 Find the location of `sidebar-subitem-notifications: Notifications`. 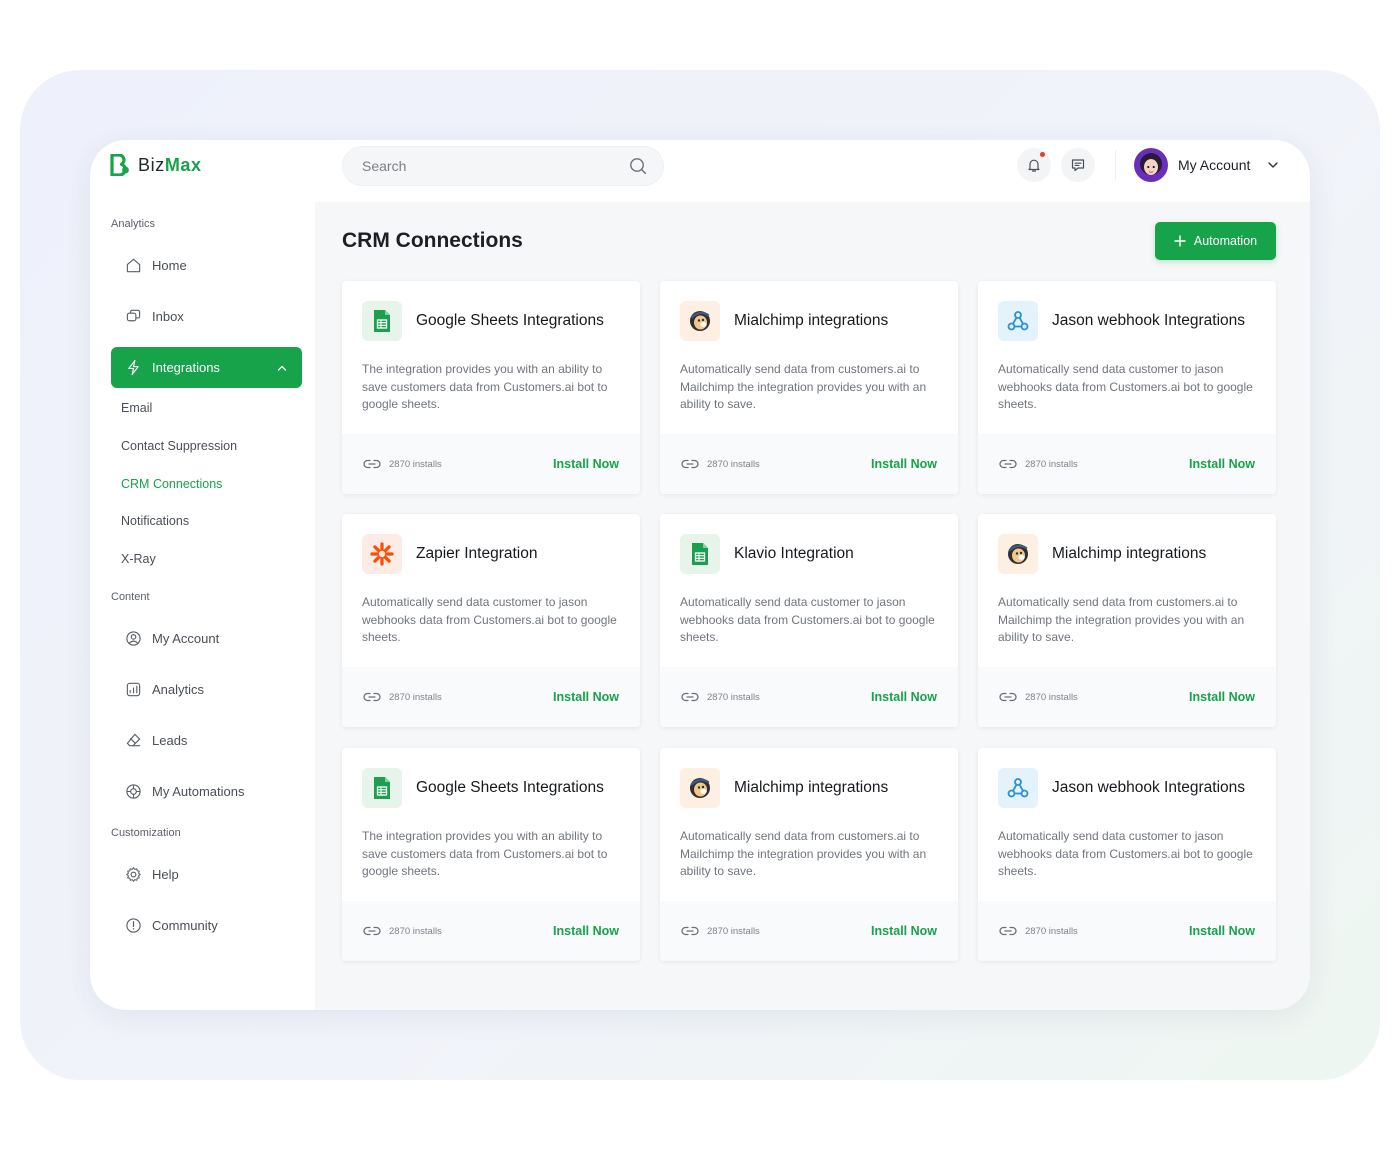

sidebar-subitem-notifications: Notifications is located at coordinates (155, 521).